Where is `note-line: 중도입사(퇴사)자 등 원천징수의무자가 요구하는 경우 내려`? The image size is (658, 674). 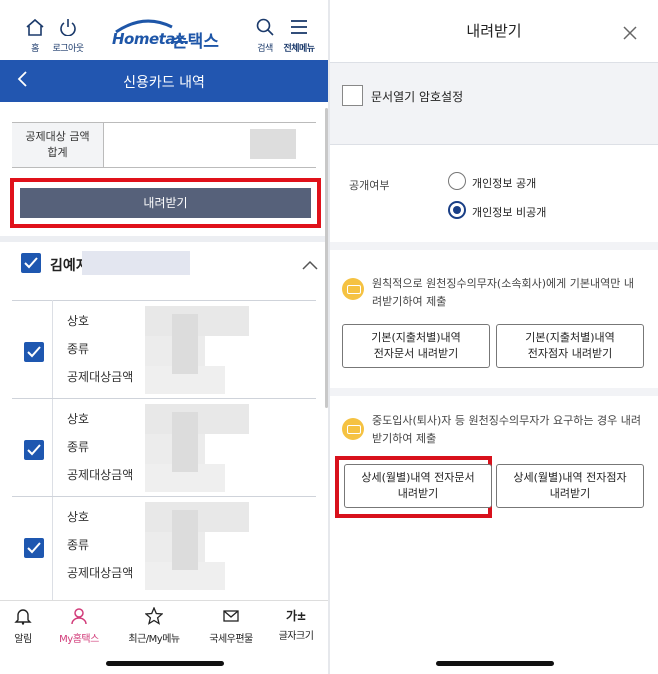
note-line: 중도입사(퇴사)자 등 원천징수의무자가 요구하는 경우 내려 is located at coordinates (506, 420).